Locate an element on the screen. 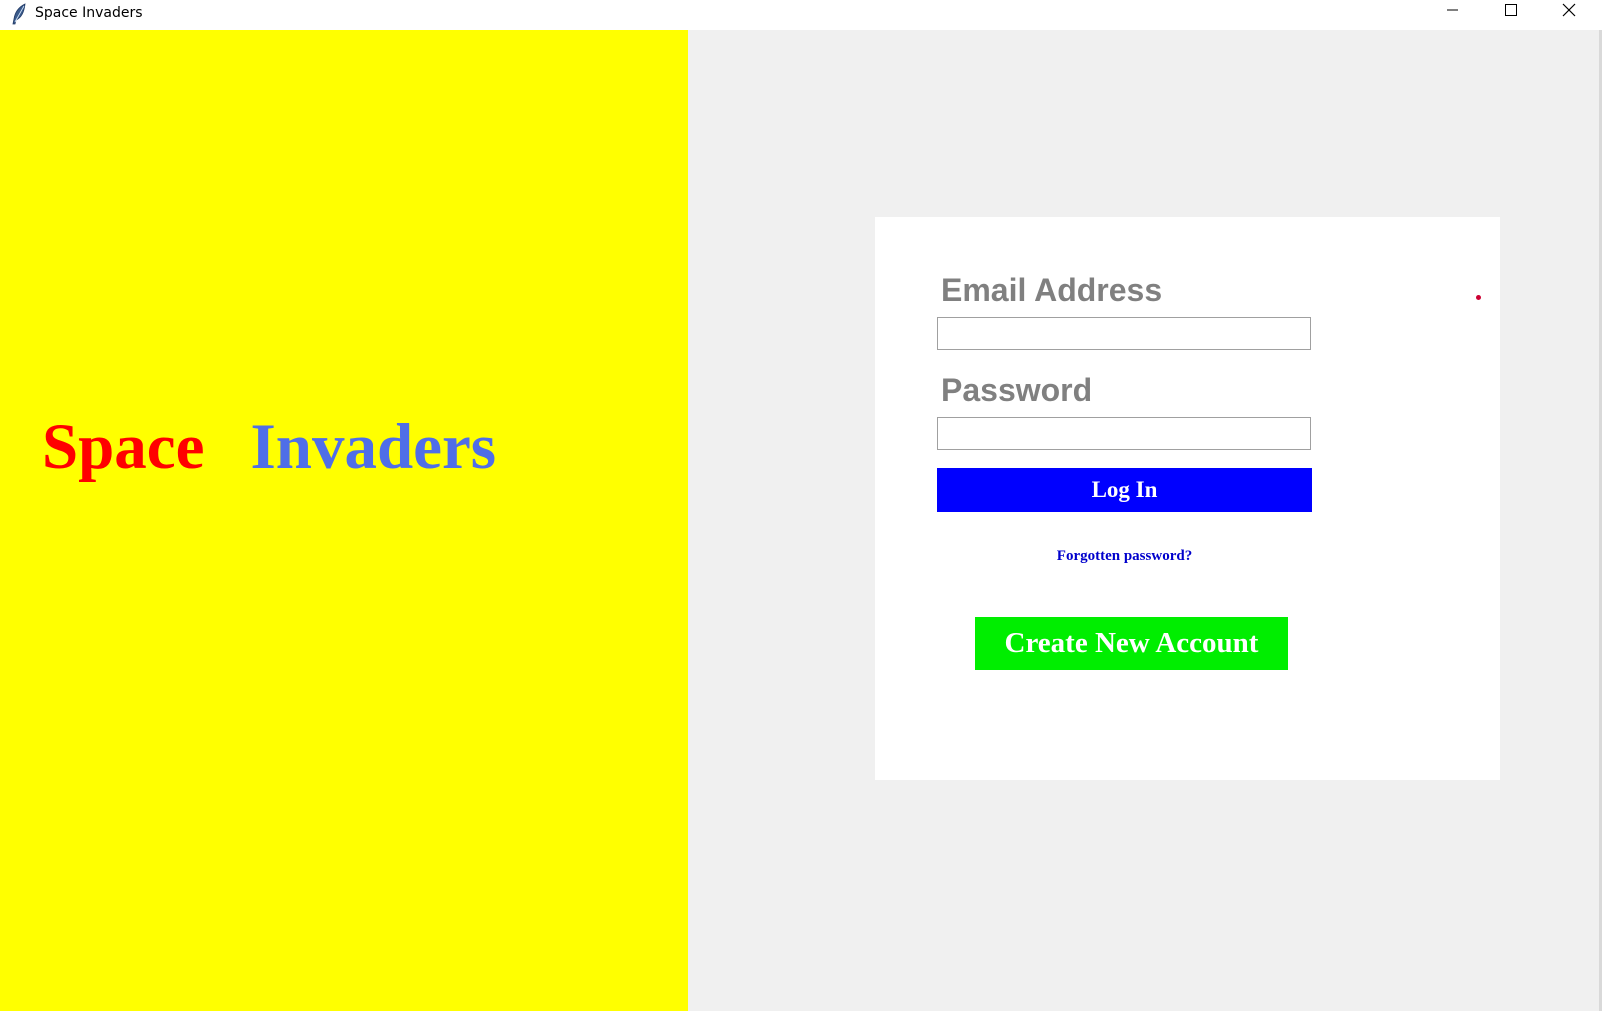  password-label: Password is located at coordinates (1017, 390).